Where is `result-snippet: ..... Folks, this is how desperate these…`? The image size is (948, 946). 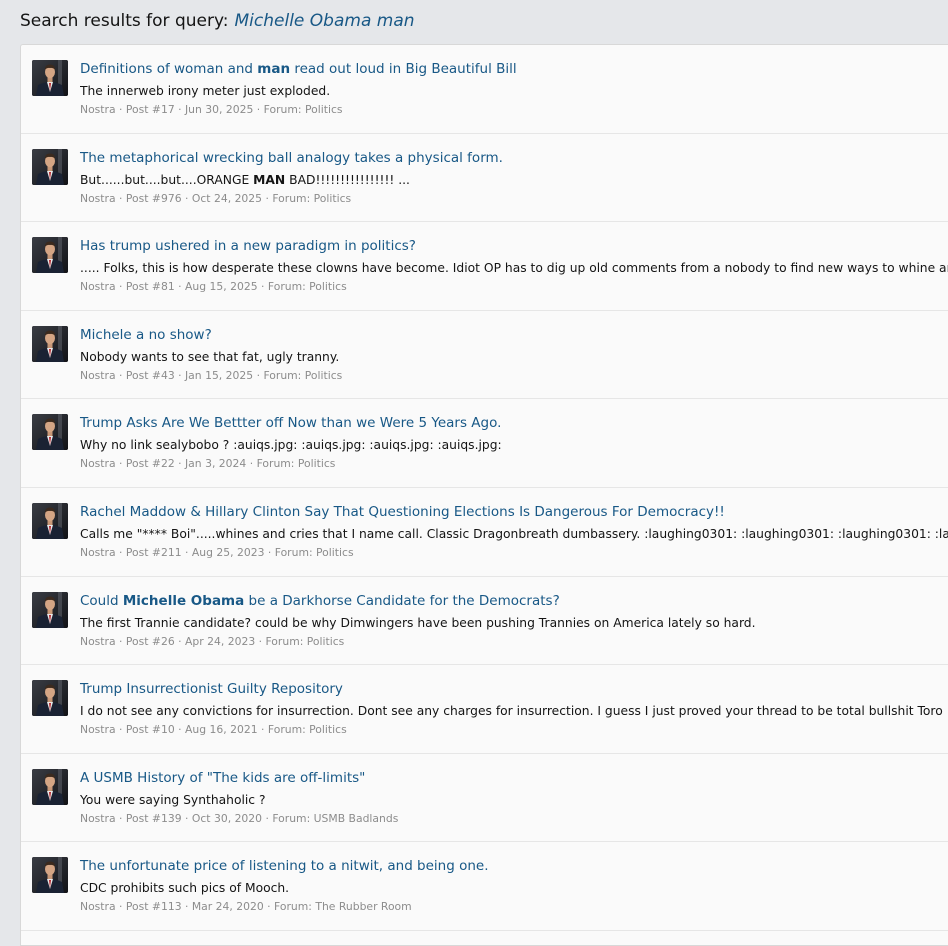
result-snippet: ..... Folks, this is how desperate these… is located at coordinates (514, 268).